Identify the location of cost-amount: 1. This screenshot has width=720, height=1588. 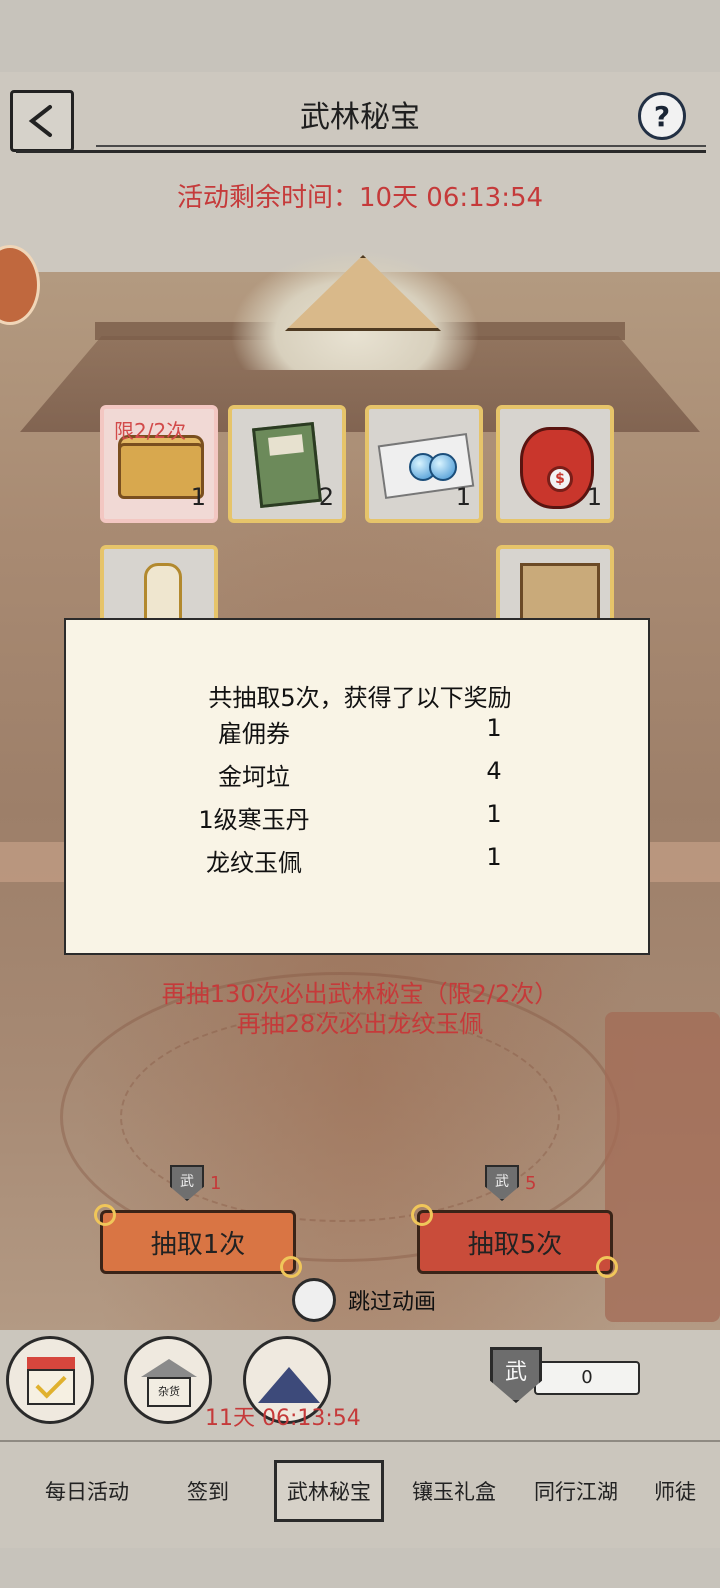
(216, 1183).